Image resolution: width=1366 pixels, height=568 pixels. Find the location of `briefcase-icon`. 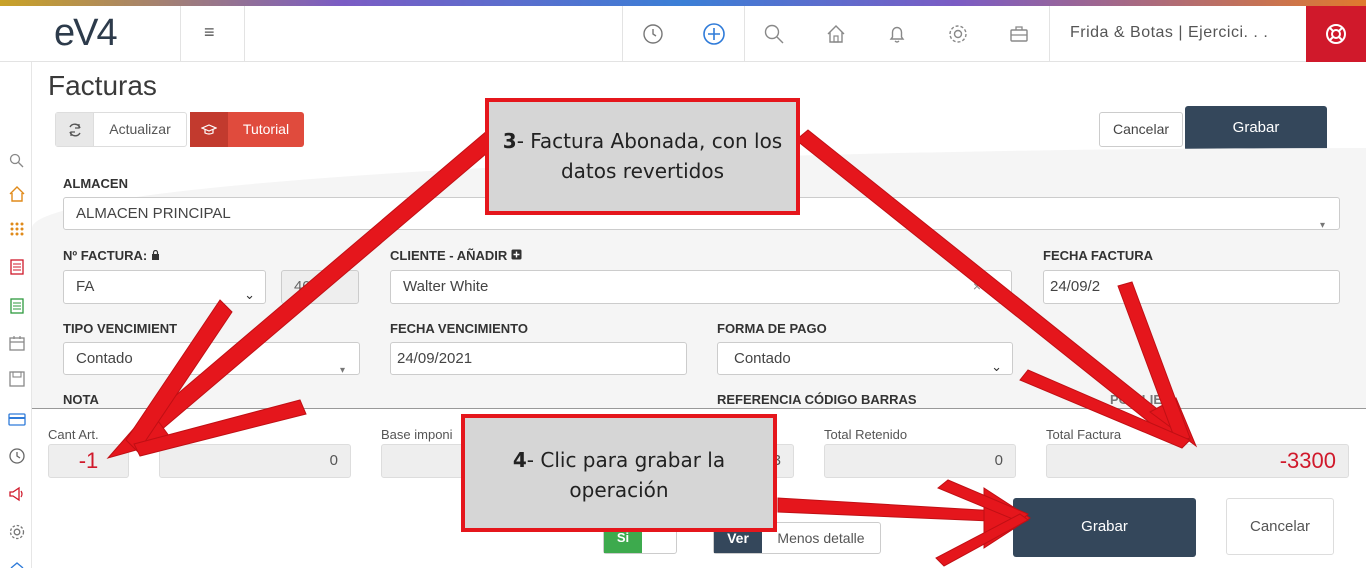

briefcase-icon is located at coordinates (1019, 34).